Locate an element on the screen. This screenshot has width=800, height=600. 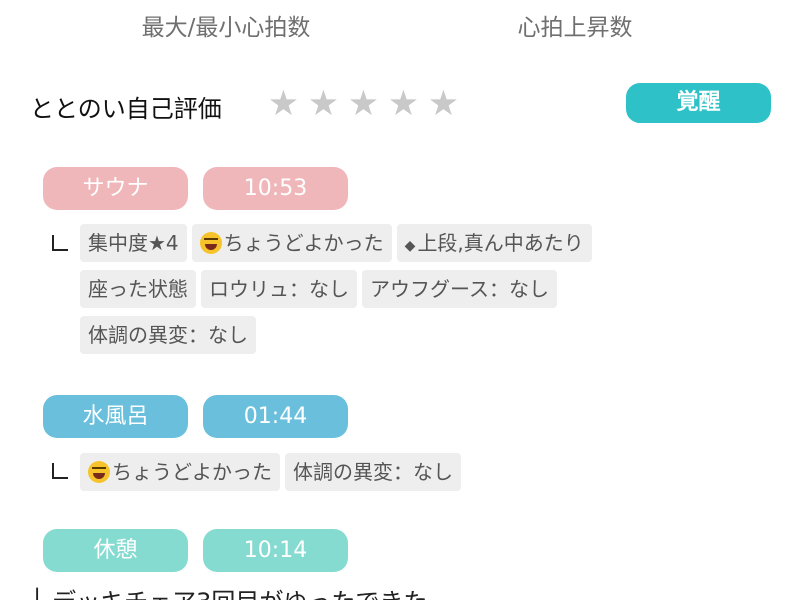
session-type-pill: 休憩 is located at coordinates (115, 550).